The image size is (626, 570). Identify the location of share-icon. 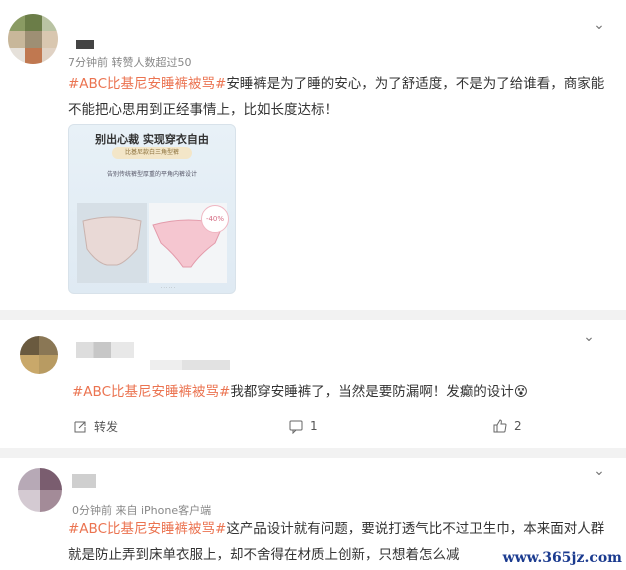
(80, 426).